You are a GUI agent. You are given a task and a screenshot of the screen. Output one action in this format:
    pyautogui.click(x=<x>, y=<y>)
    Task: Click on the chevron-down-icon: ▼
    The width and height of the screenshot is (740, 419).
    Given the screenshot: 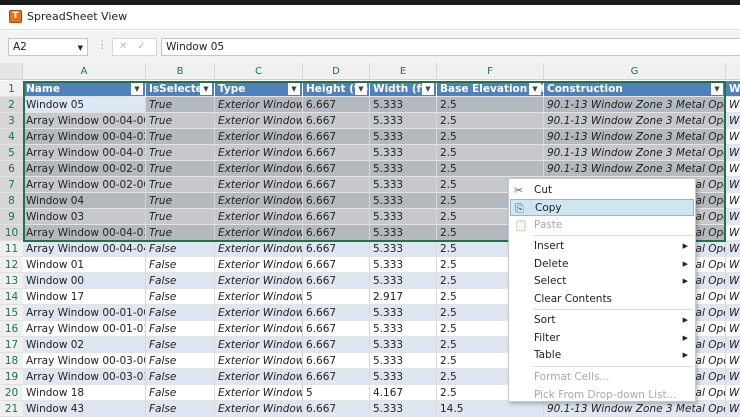 What is the action you would take?
    pyautogui.click(x=80, y=48)
    